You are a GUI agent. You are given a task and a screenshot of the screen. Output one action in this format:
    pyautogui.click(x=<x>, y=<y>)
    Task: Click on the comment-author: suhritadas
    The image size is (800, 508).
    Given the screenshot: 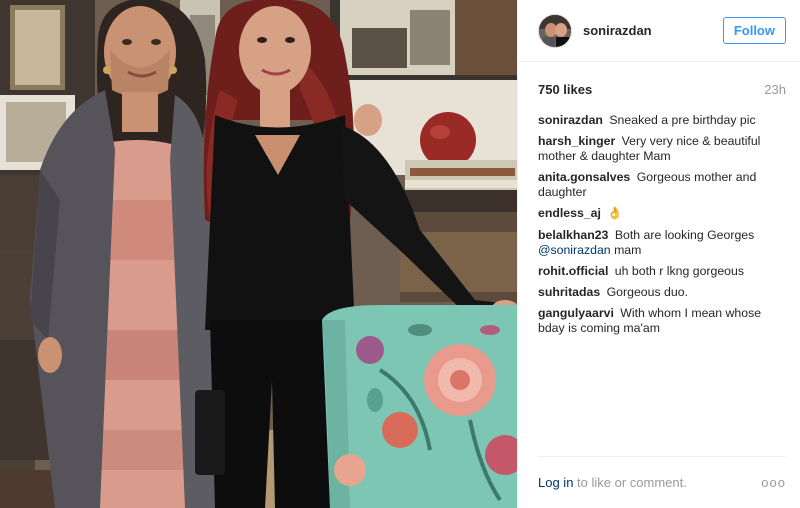 What is the action you would take?
    pyautogui.click(x=569, y=292)
    